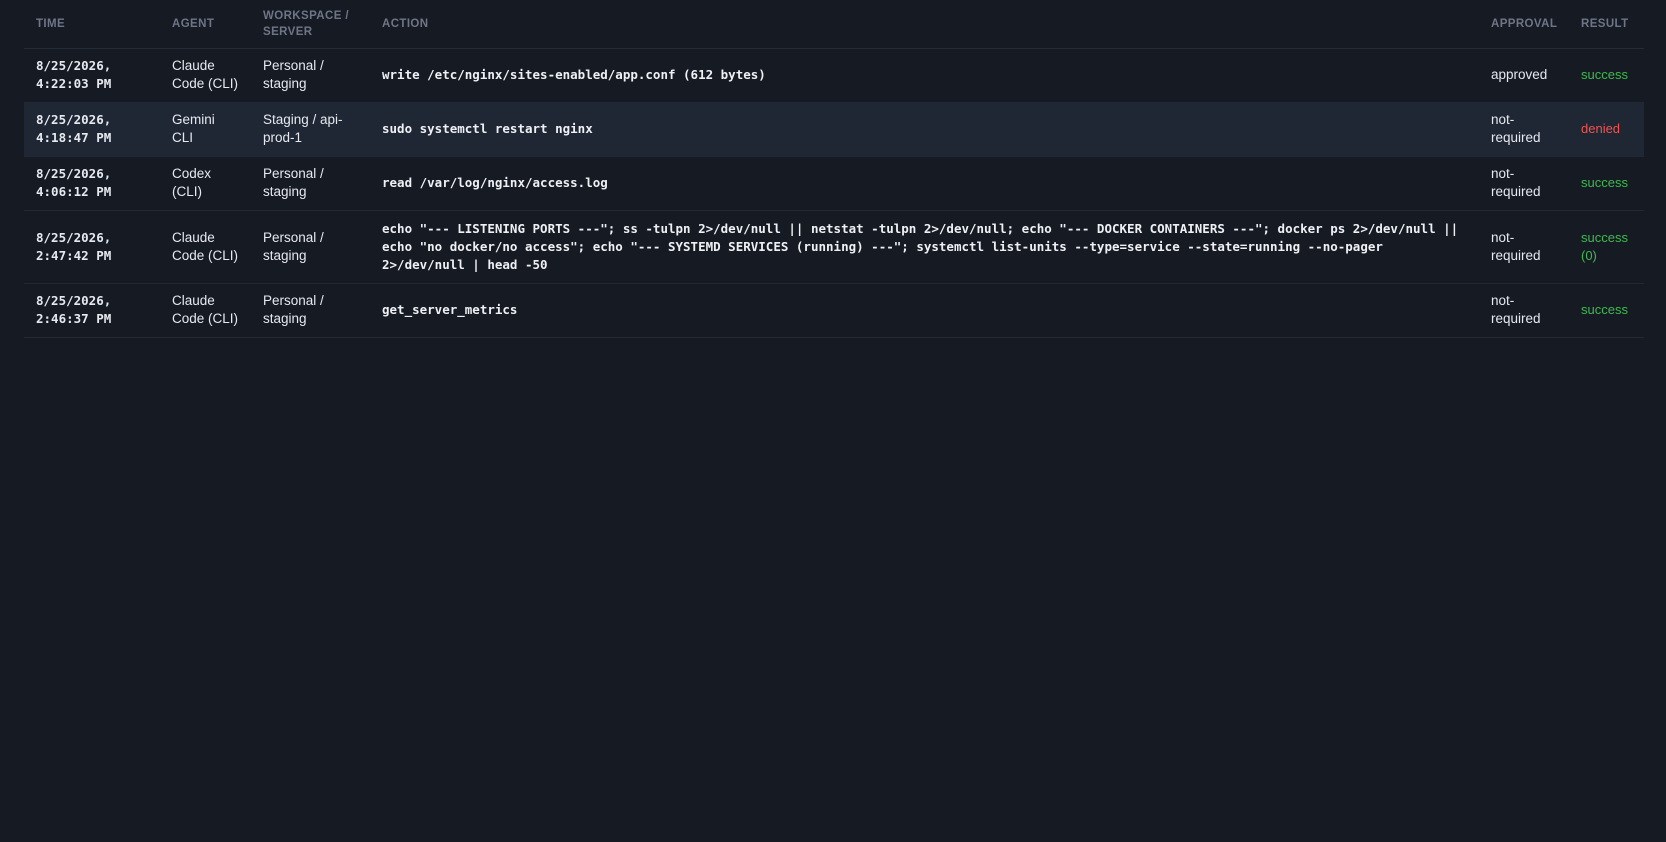  Describe the element at coordinates (450, 309) in the screenshot. I see `cell-action: get_server_metrics` at that location.